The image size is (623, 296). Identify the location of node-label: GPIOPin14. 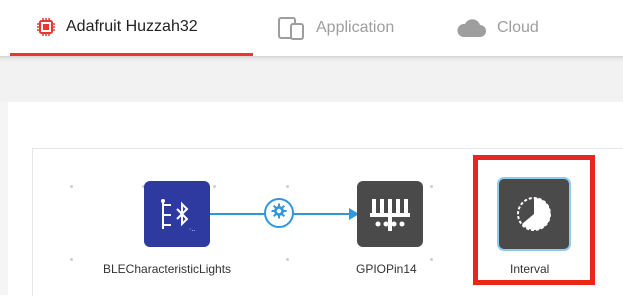
(386, 269).